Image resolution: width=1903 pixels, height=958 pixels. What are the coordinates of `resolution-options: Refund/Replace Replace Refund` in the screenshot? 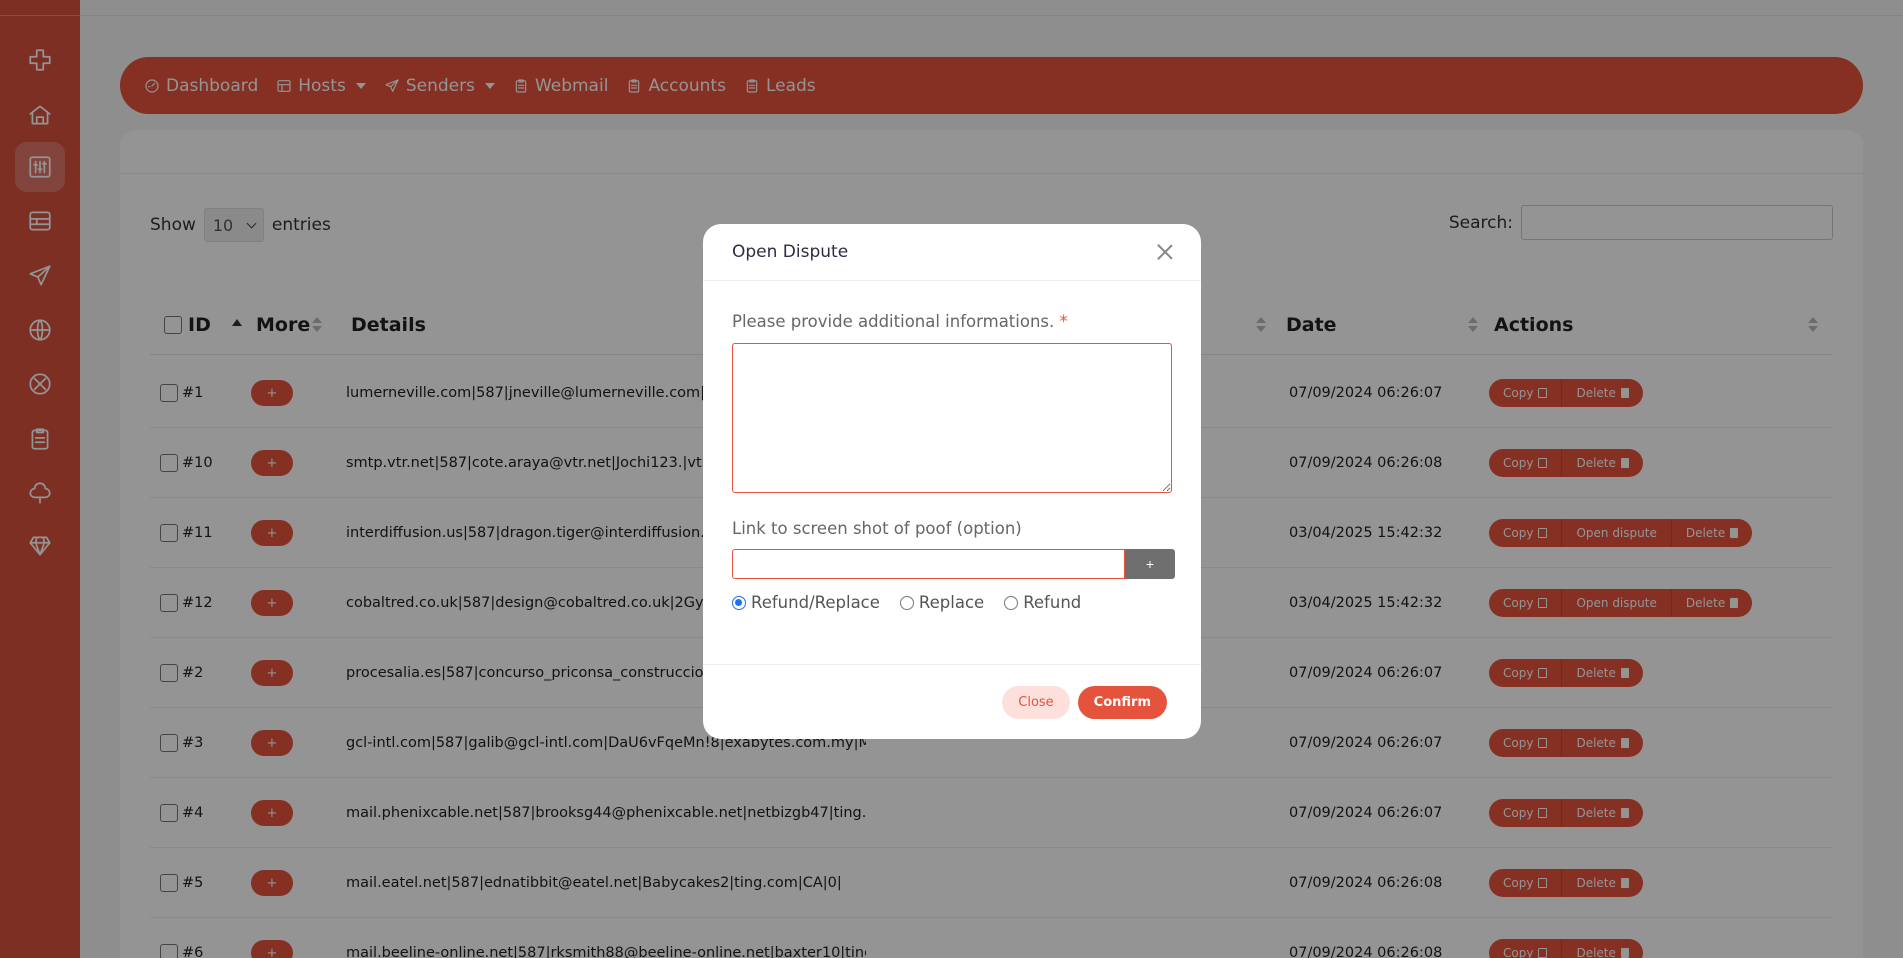 It's located at (906, 602).